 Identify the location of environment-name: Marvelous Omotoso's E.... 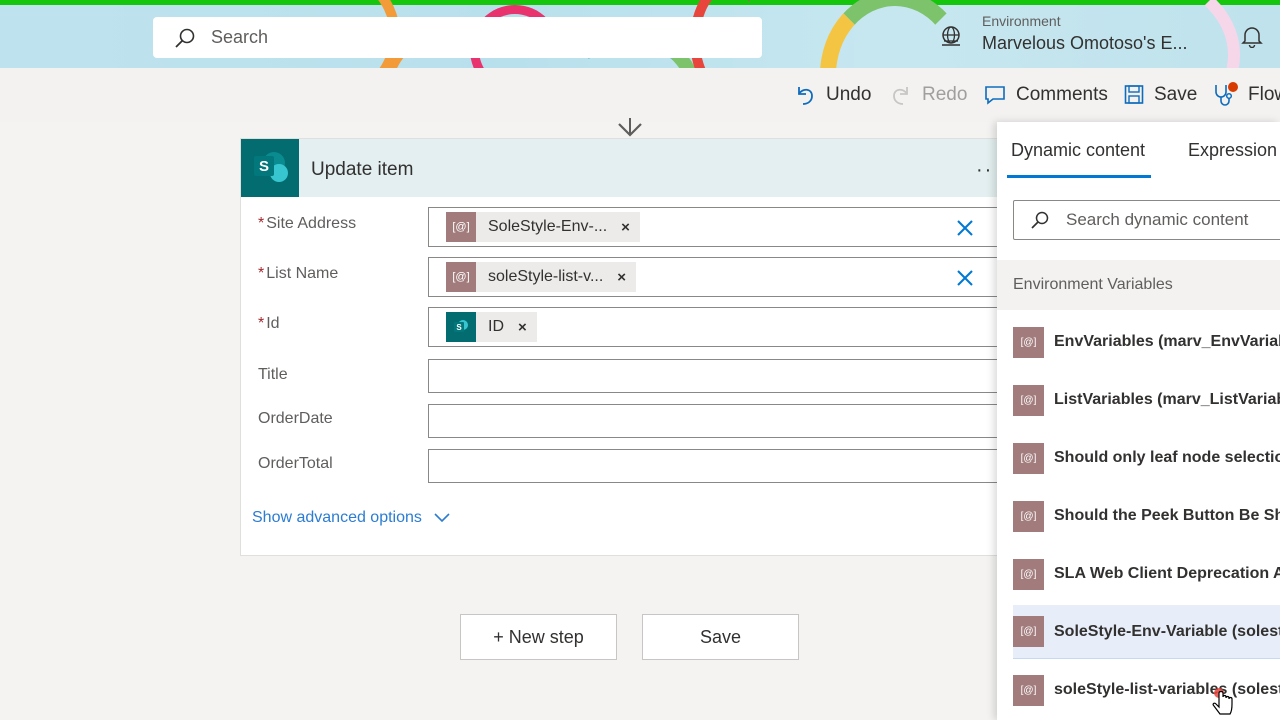
(1085, 43).